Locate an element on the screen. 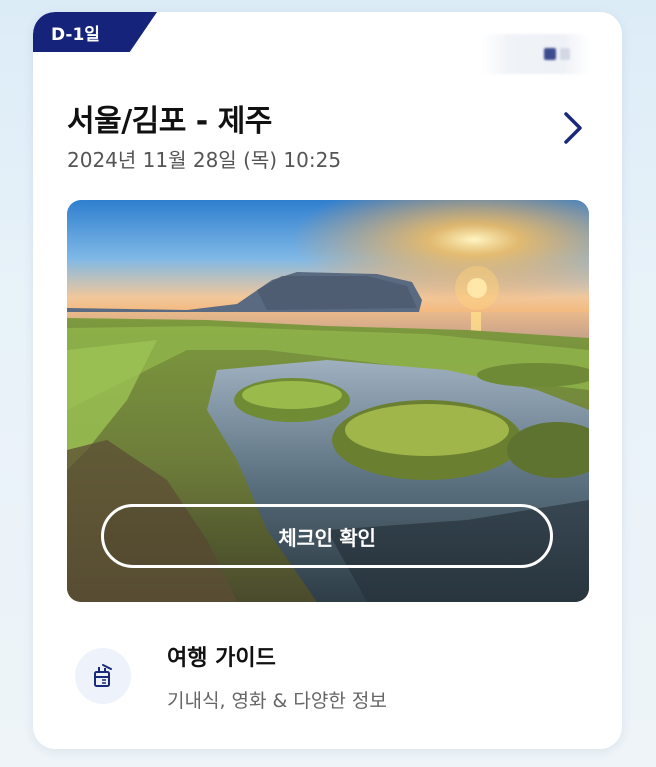 This screenshot has height=767, width=656. travel-guide-title: 여행 가이드 is located at coordinates (221, 656).